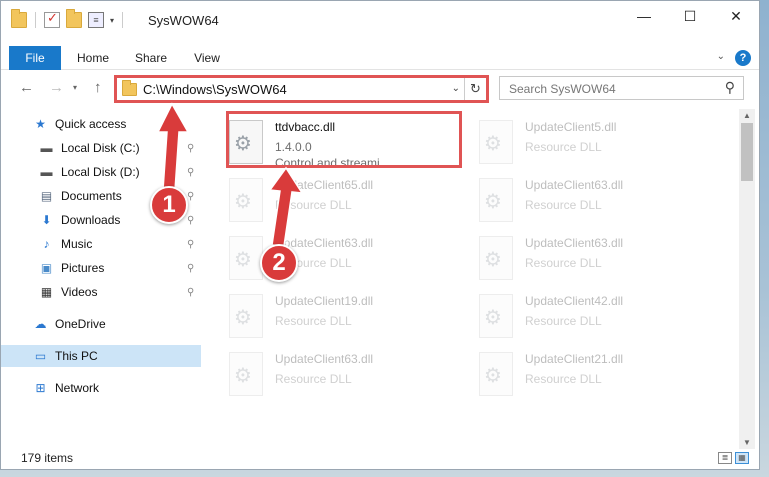 Image resolution: width=769 pixels, height=477 pixels. Describe the element at coordinates (91, 220) in the screenshot. I see `sidebar-item-label: Downloads` at that location.